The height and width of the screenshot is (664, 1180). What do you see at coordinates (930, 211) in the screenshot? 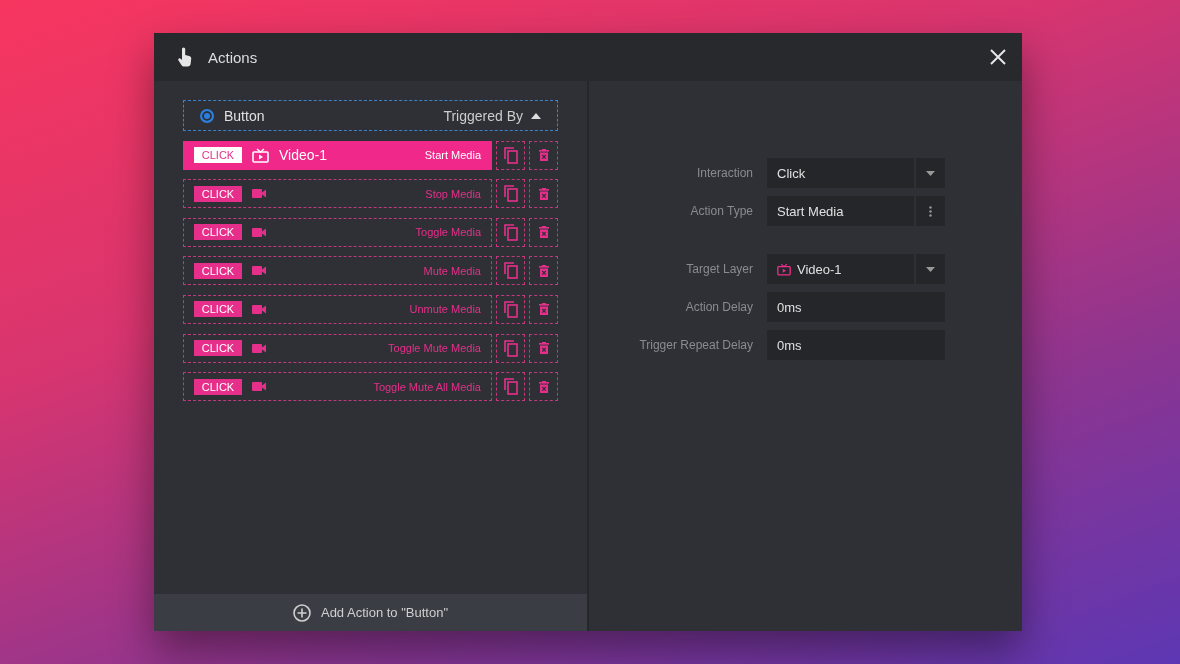
I see `more-options-icon` at bounding box center [930, 211].